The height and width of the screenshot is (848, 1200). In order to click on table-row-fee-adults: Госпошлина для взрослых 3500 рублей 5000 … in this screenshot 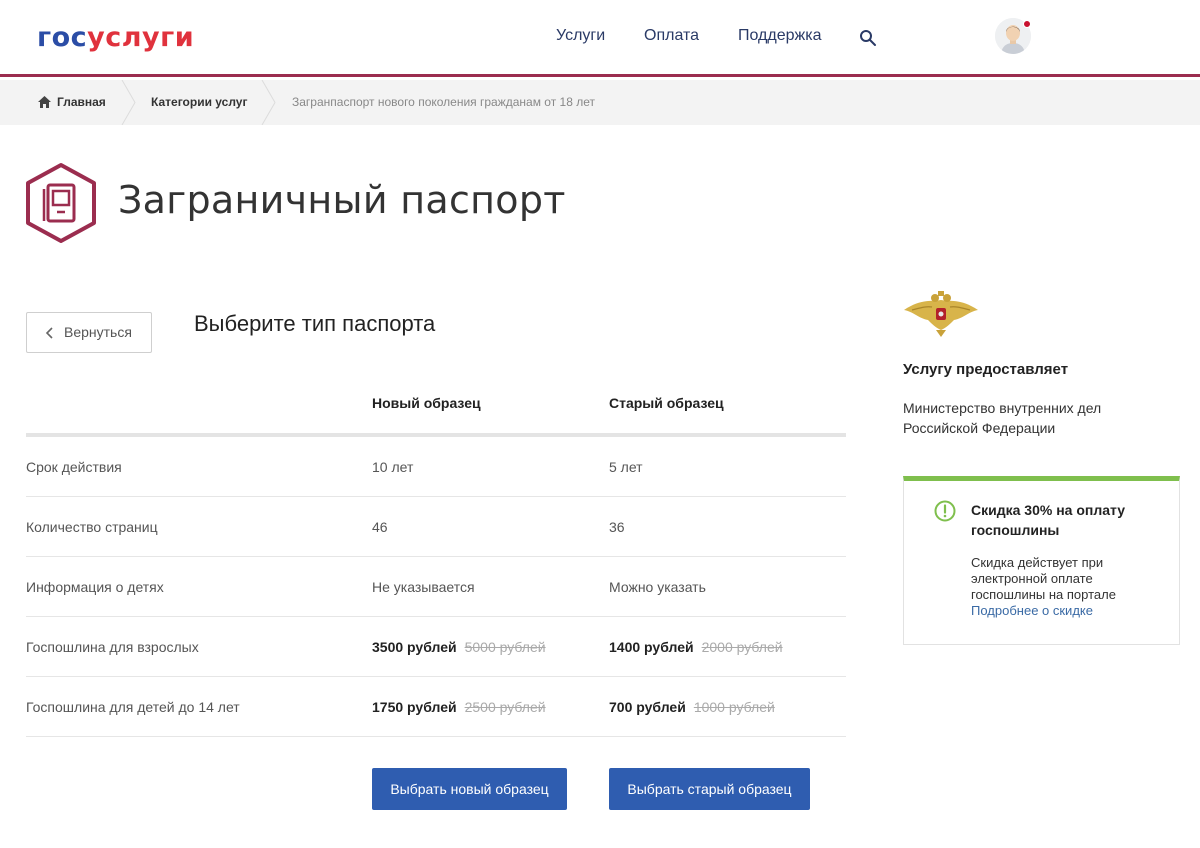, I will do `click(436, 647)`.